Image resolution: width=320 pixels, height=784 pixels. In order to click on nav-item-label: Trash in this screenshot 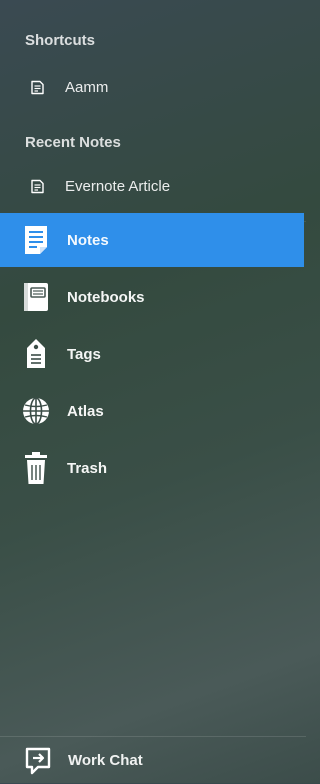, I will do `click(87, 468)`.